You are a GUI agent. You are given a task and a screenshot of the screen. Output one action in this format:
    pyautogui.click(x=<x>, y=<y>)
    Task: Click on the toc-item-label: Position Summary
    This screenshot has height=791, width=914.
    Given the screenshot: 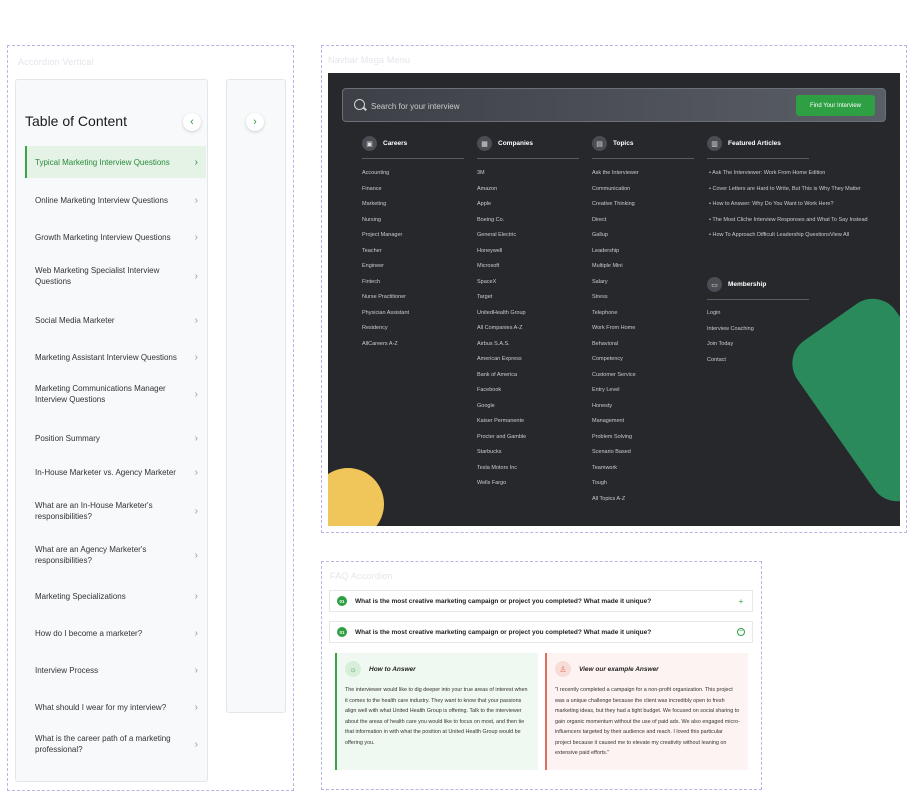 What is the action you would take?
    pyautogui.click(x=67, y=438)
    